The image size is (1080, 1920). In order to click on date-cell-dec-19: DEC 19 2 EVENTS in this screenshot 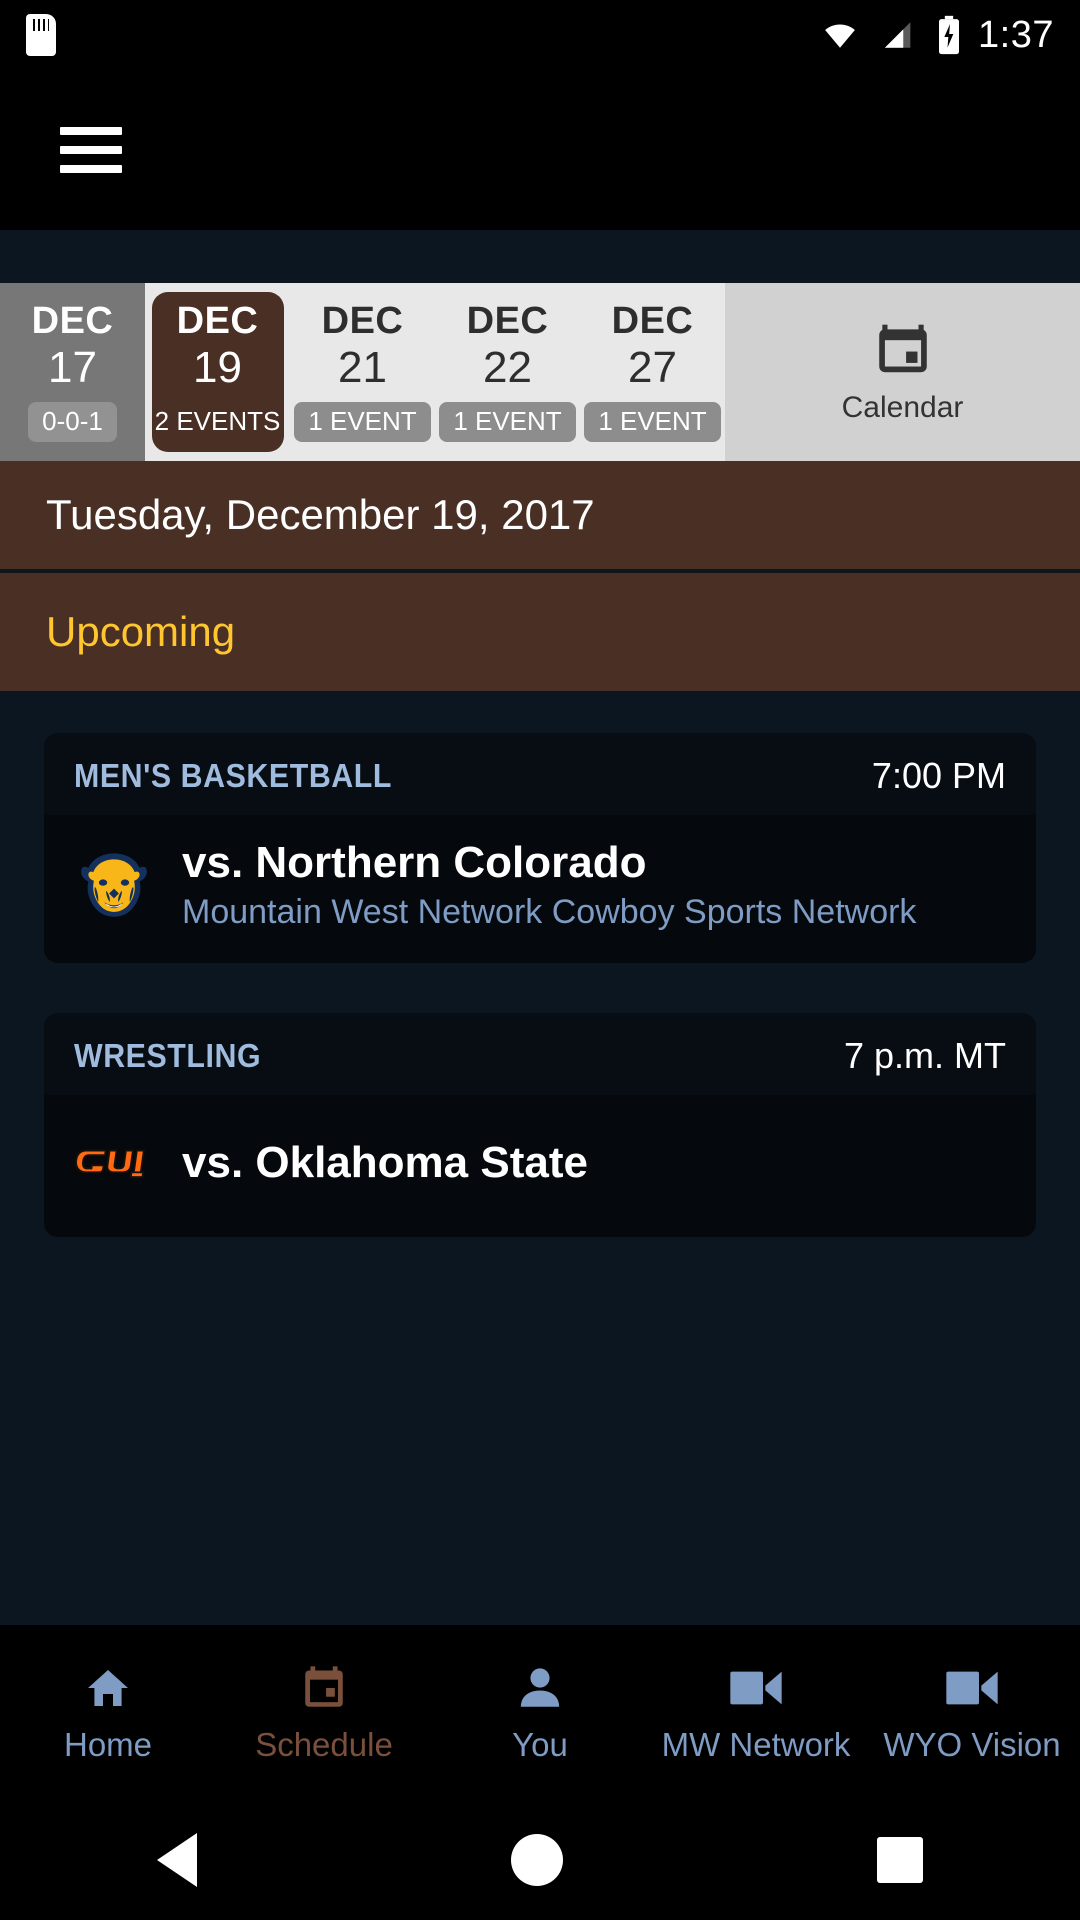, I will do `click(217, 372)`.